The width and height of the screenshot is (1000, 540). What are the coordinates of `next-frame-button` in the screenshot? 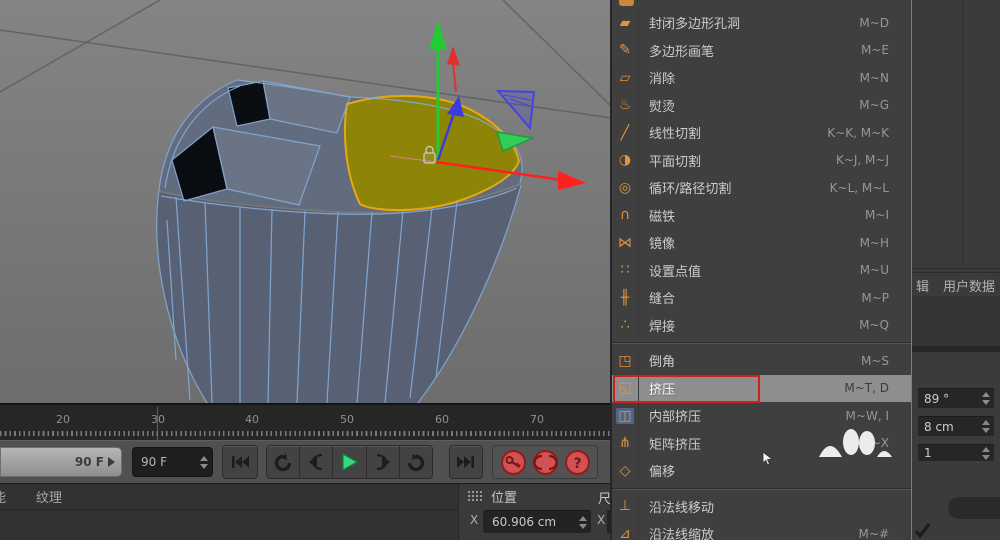 It's located at (383, 462).